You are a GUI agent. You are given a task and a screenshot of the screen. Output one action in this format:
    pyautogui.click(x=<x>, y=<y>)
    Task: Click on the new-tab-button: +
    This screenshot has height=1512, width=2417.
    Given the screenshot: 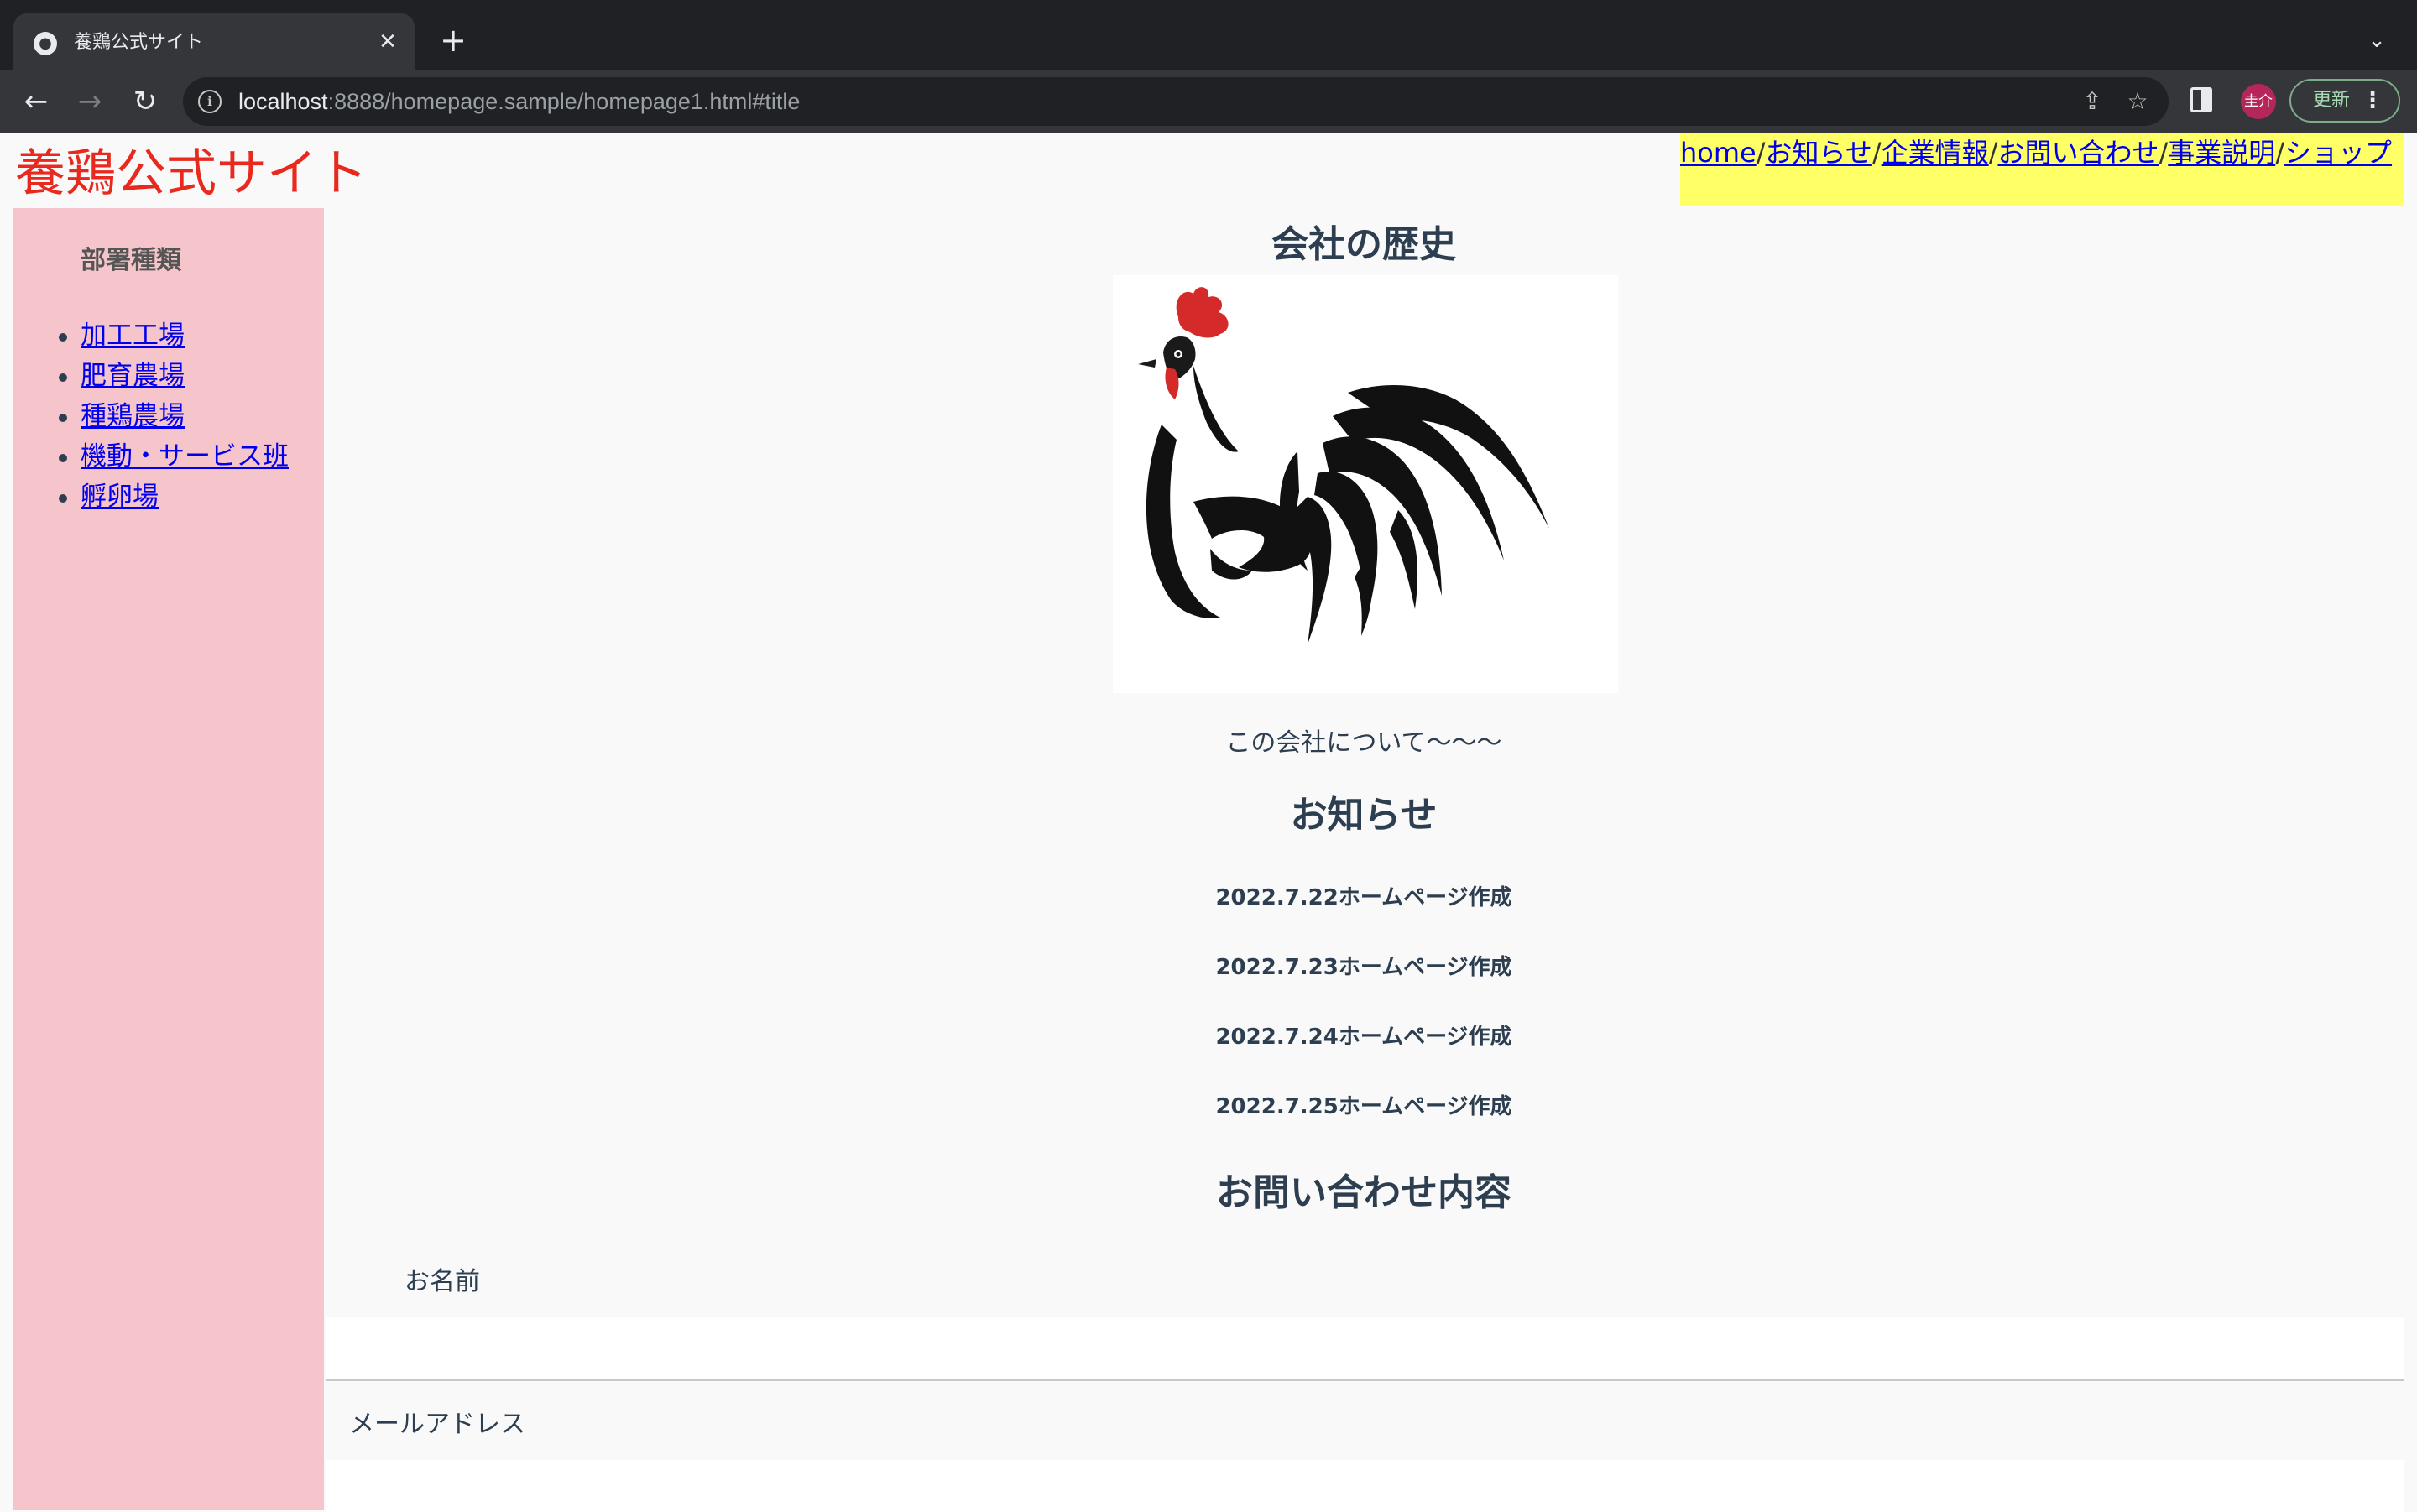 What is the action you would take?
    pyautogui.click(x=453, y=41)
    